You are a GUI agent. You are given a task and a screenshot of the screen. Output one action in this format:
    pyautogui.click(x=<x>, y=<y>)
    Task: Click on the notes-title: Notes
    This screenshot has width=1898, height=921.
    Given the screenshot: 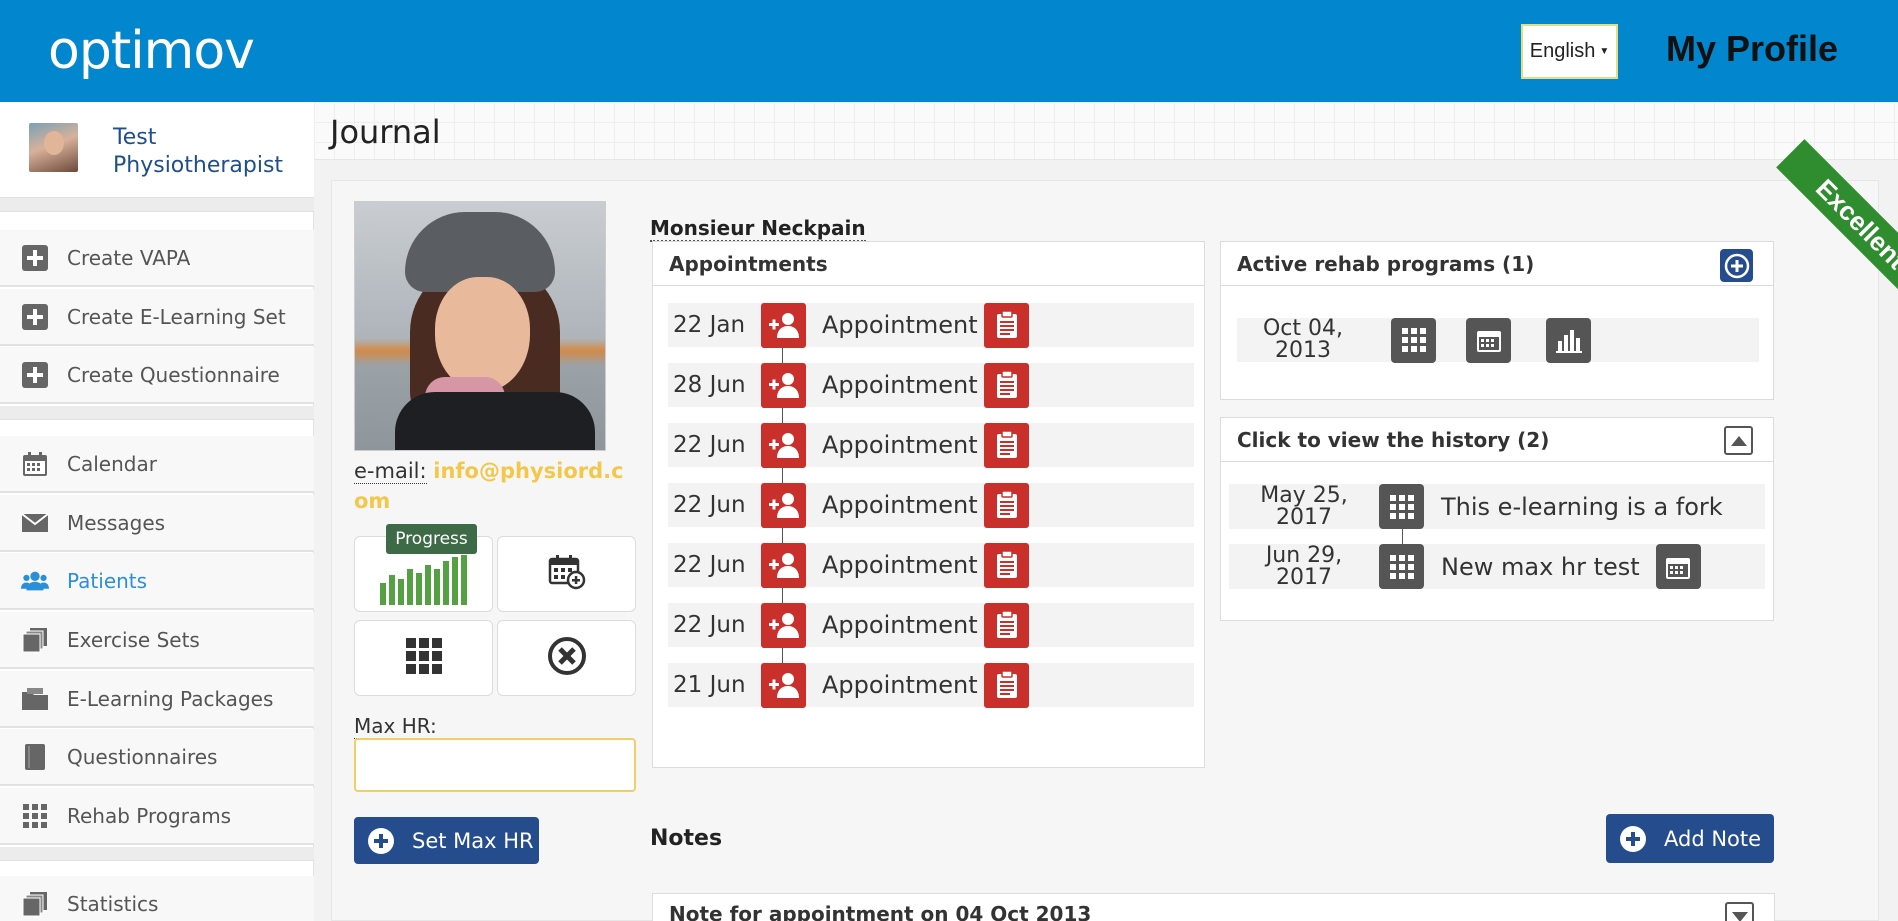 What is the action you would take?
    pyautogui.click(x=686, y=838)
    